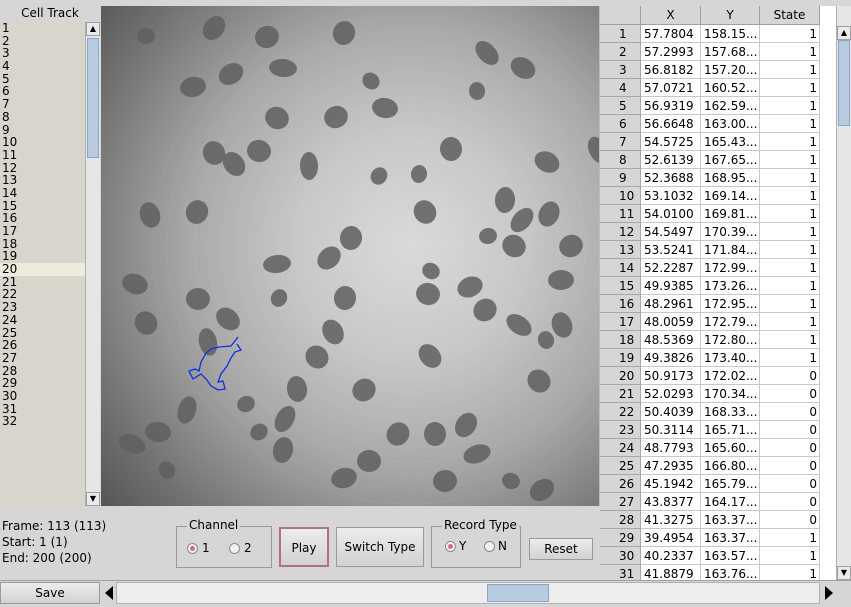  What do you see at coordinates (844, 33) in the screenshot?
I see `table-scroll-up-button: ▲` at bounding box center [844, 33].